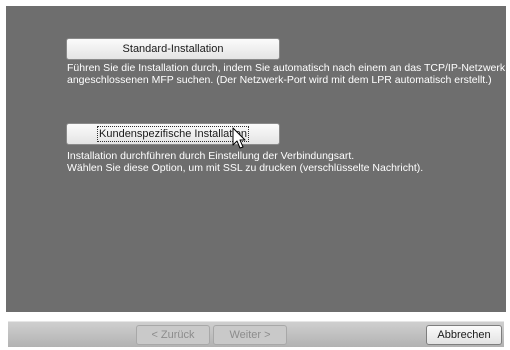  I want to click on cancel-button: Abbrechen, so click(464, 335).